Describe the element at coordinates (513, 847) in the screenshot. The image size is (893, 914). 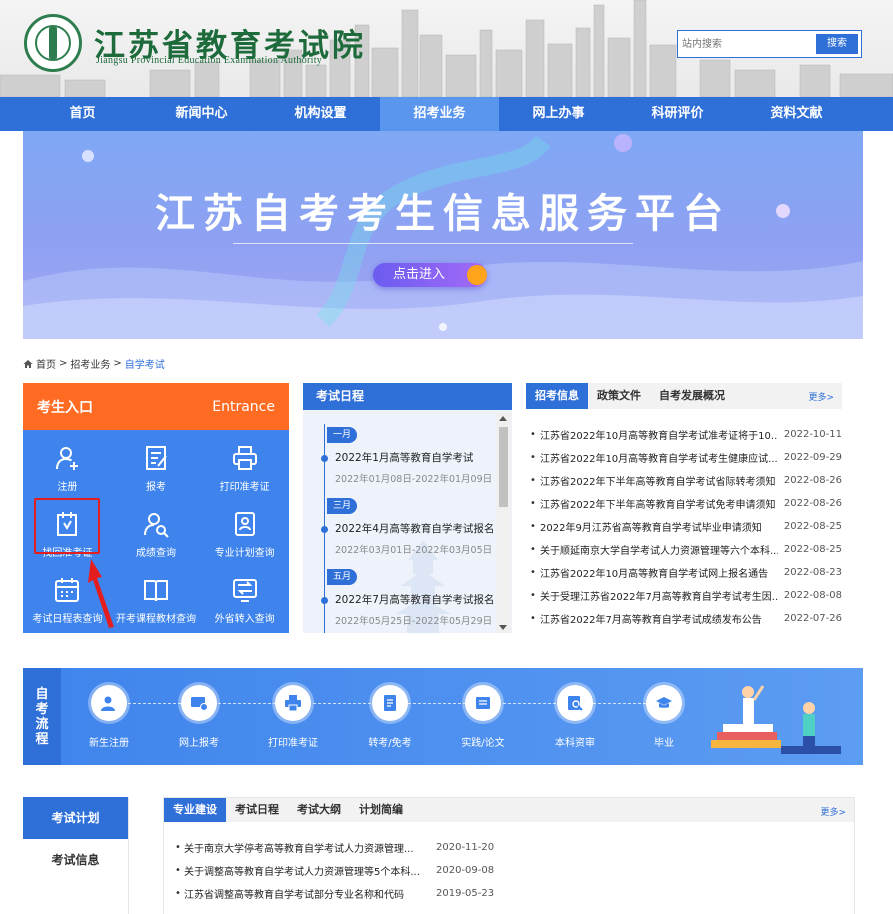
I see `list-item: • 关于南京大学停考高等教育自学考试人力资源管理... 2020-11-20` at that location.